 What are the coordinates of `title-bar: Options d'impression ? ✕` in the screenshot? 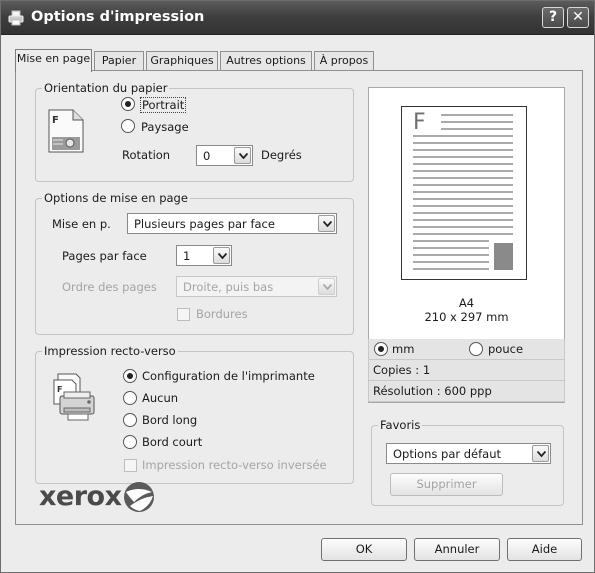 It's located at (297, 18).